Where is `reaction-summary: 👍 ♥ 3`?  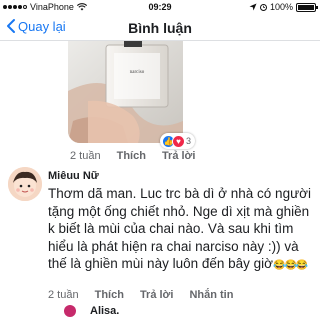
reaction-summary: 👍 ♥ 3 is located at coordinates (178, 141).